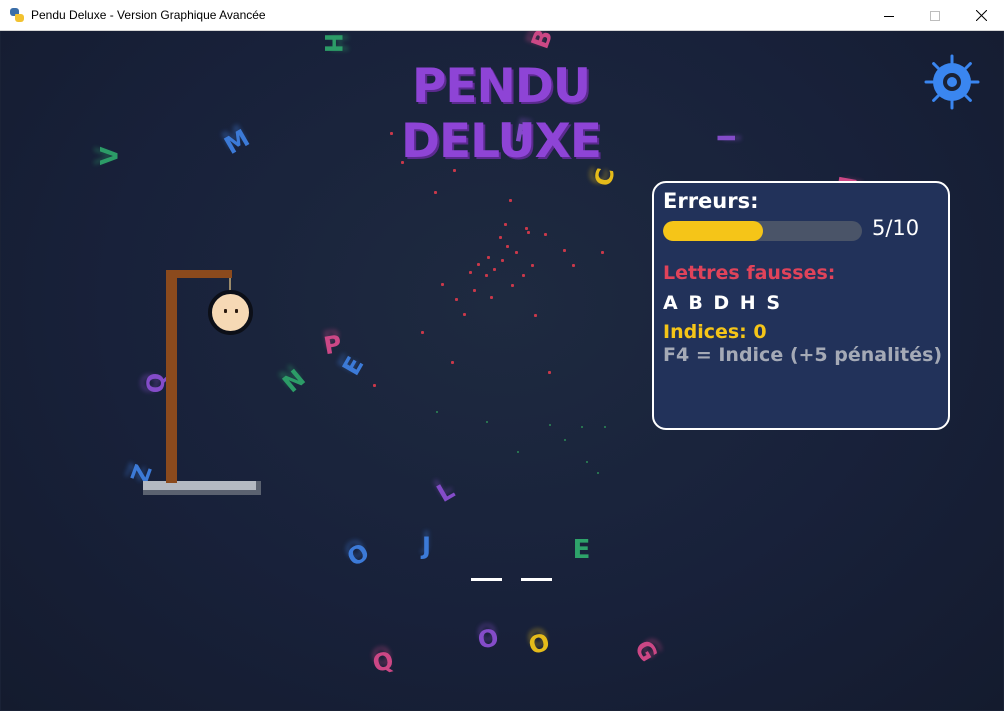 The width and height of the screenshot is (1004, 711). Describe the element at coordinates (199, 485) in the screenshot. I see `gallows-base` at that location.